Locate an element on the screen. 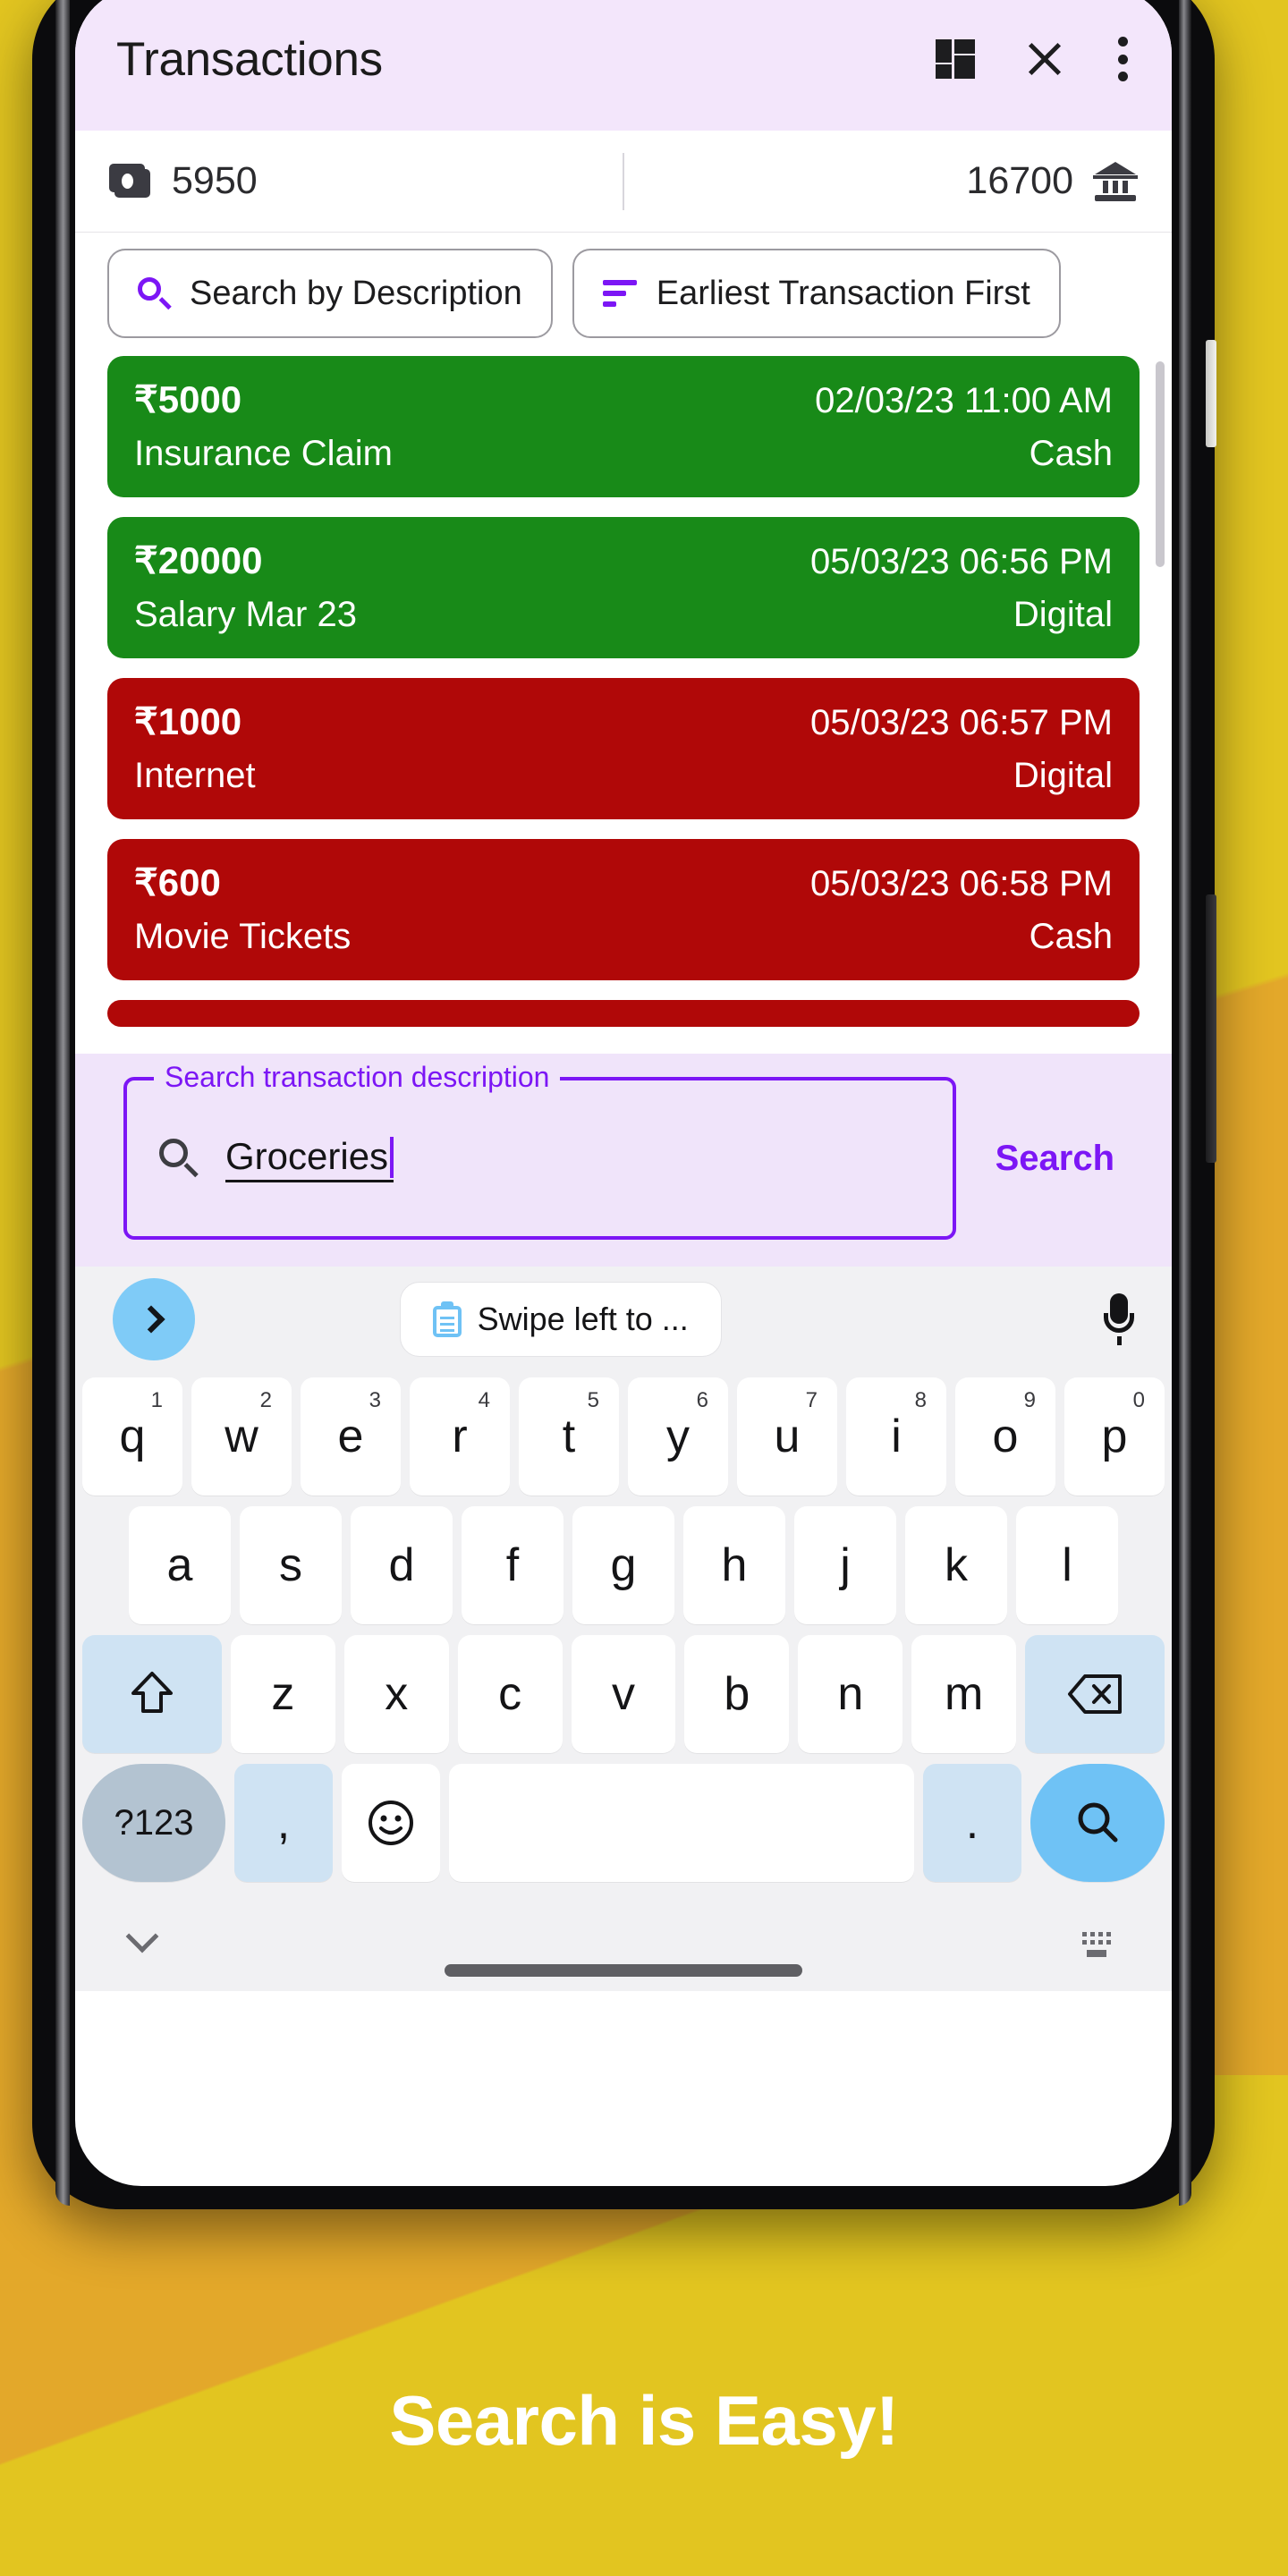 This screenshot has width=1288, height=2576. key-label: r is located at coordinates (460, 1436).